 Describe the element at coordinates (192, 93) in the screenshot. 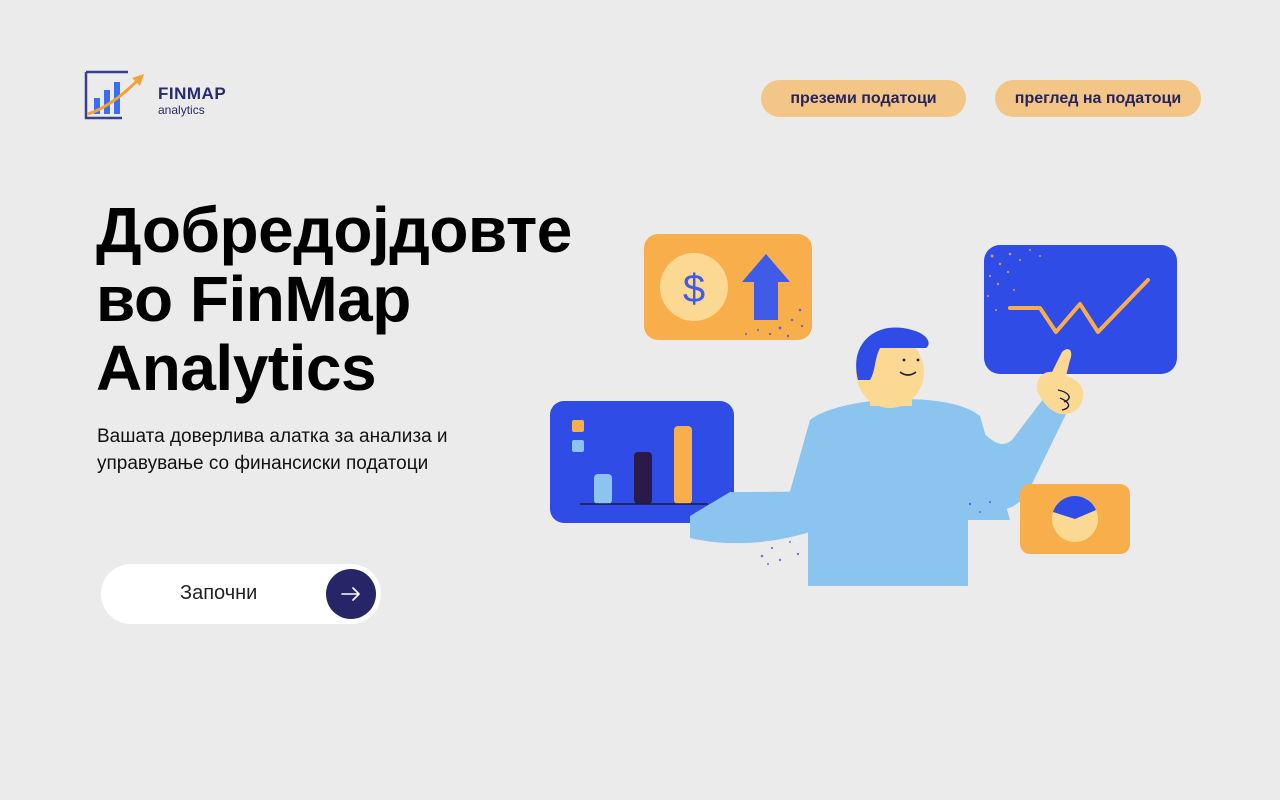

I see `brand-name: FINMAP` at that location.